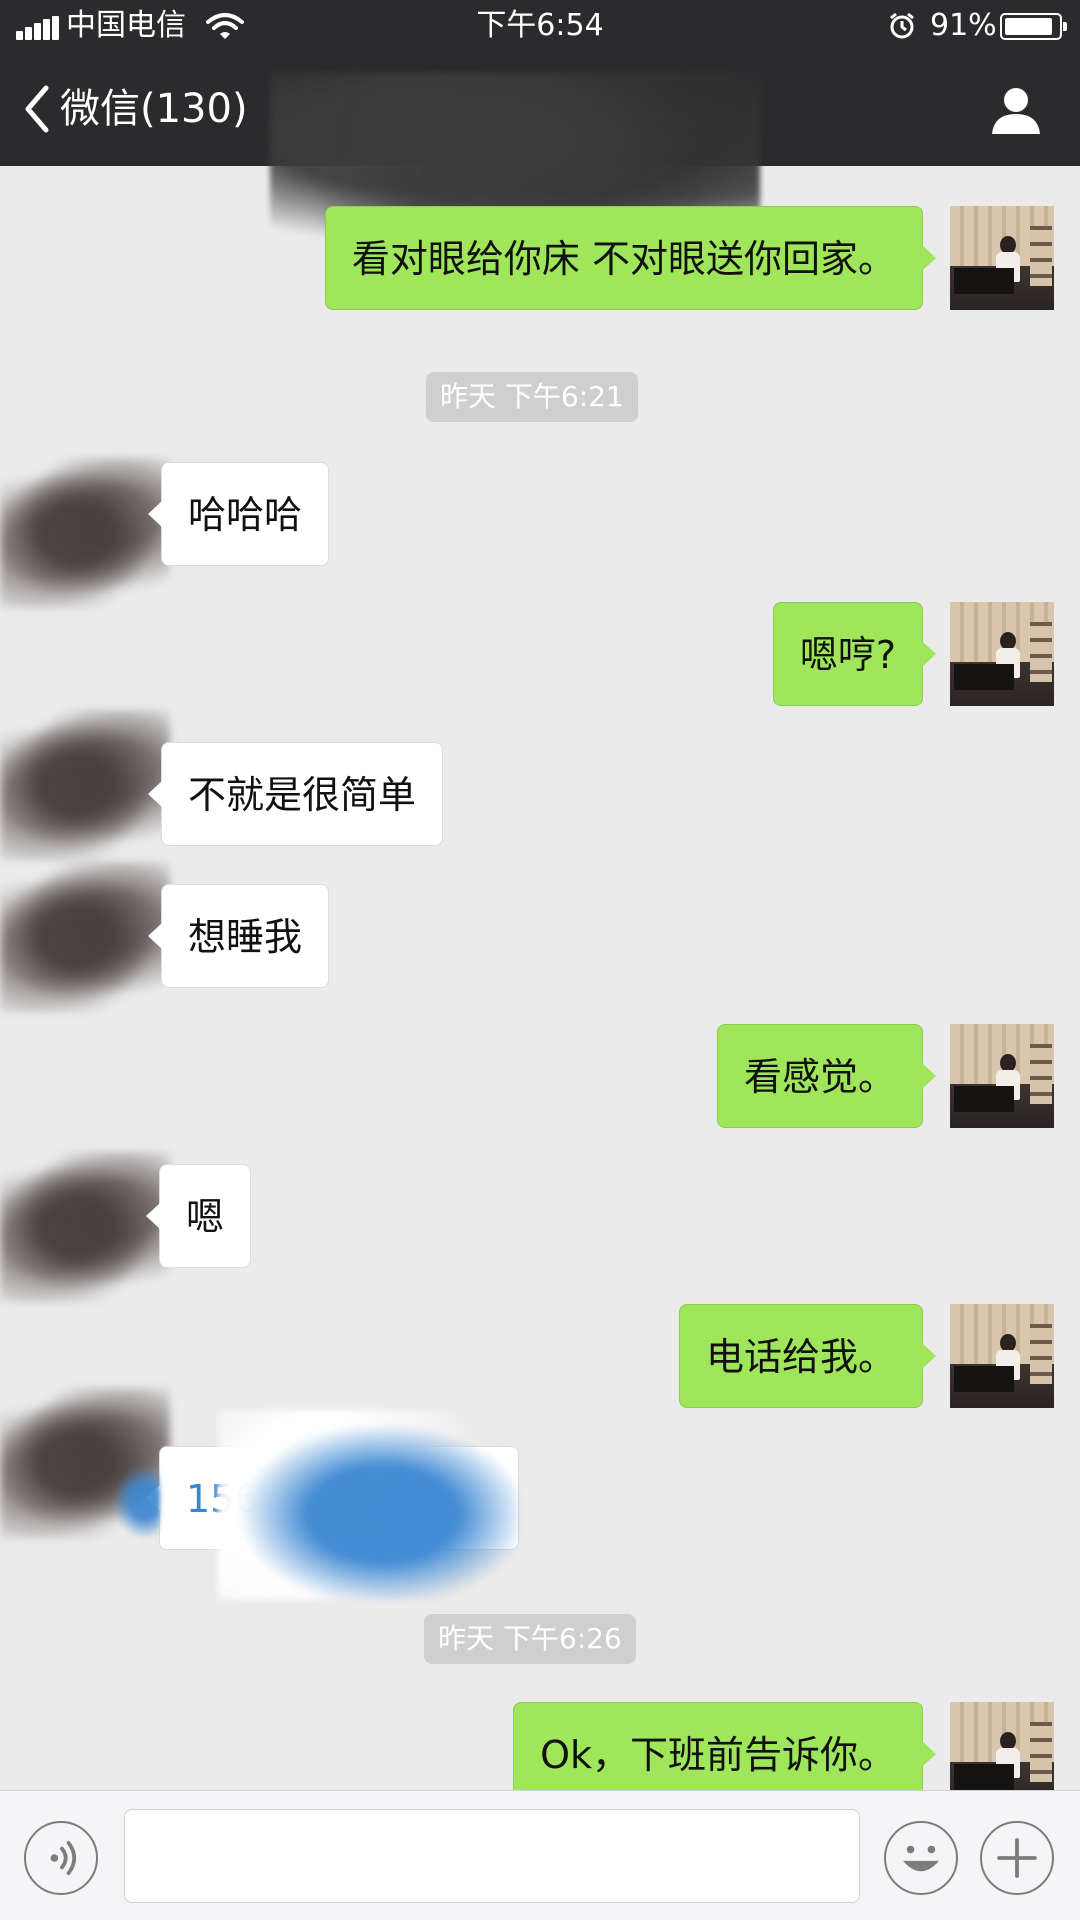 Image resolution: width=1080 pixels, height=1920 pixels. I want to click on contact-message-bubble: 想睡我, so click(238, 936).